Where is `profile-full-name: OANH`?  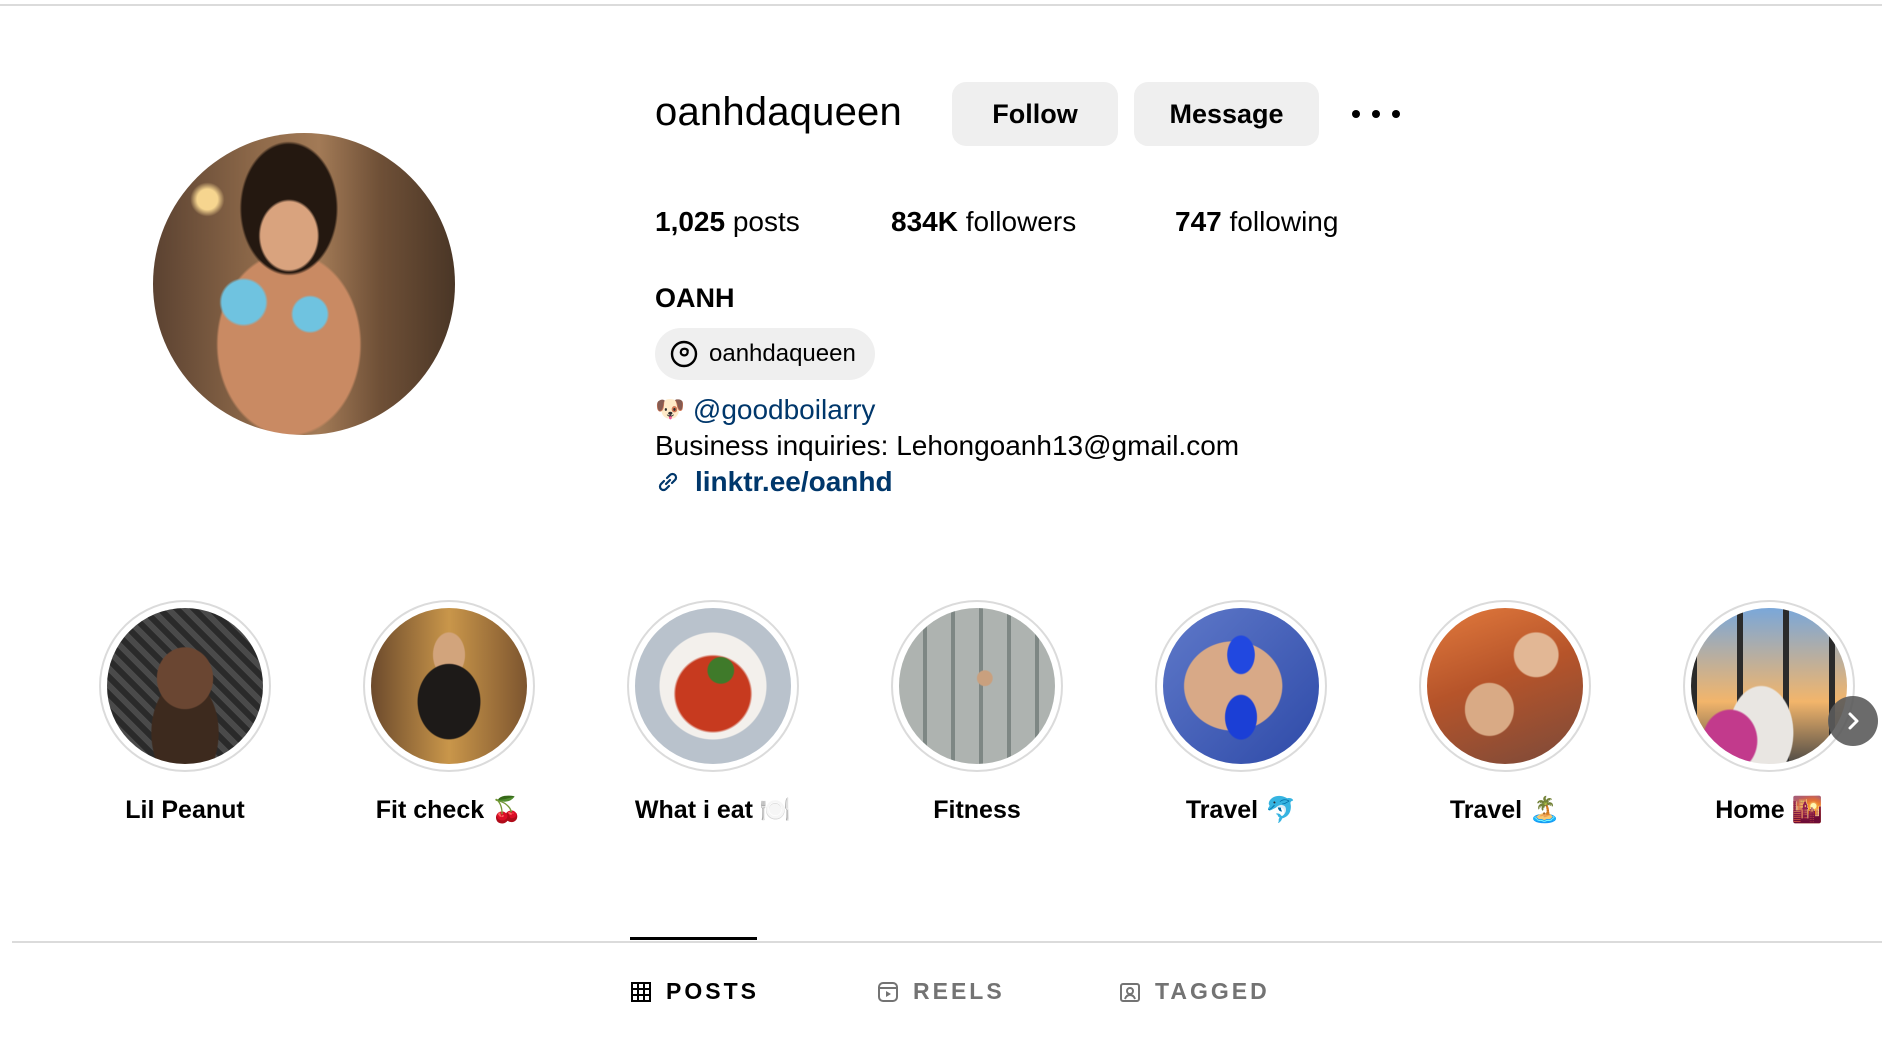
profile-full-name: OANH is located at coordinates (695, 298).